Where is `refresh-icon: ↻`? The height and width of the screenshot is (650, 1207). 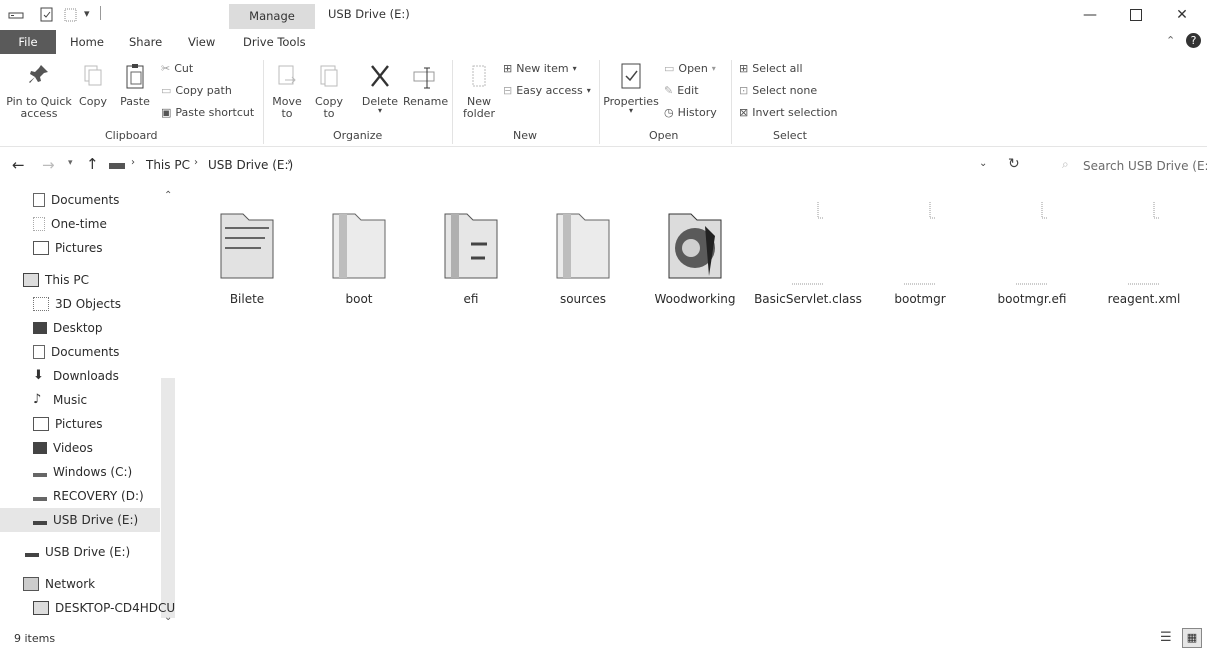
refresh-icon: ↻ is located at coordinates (1014, 164).